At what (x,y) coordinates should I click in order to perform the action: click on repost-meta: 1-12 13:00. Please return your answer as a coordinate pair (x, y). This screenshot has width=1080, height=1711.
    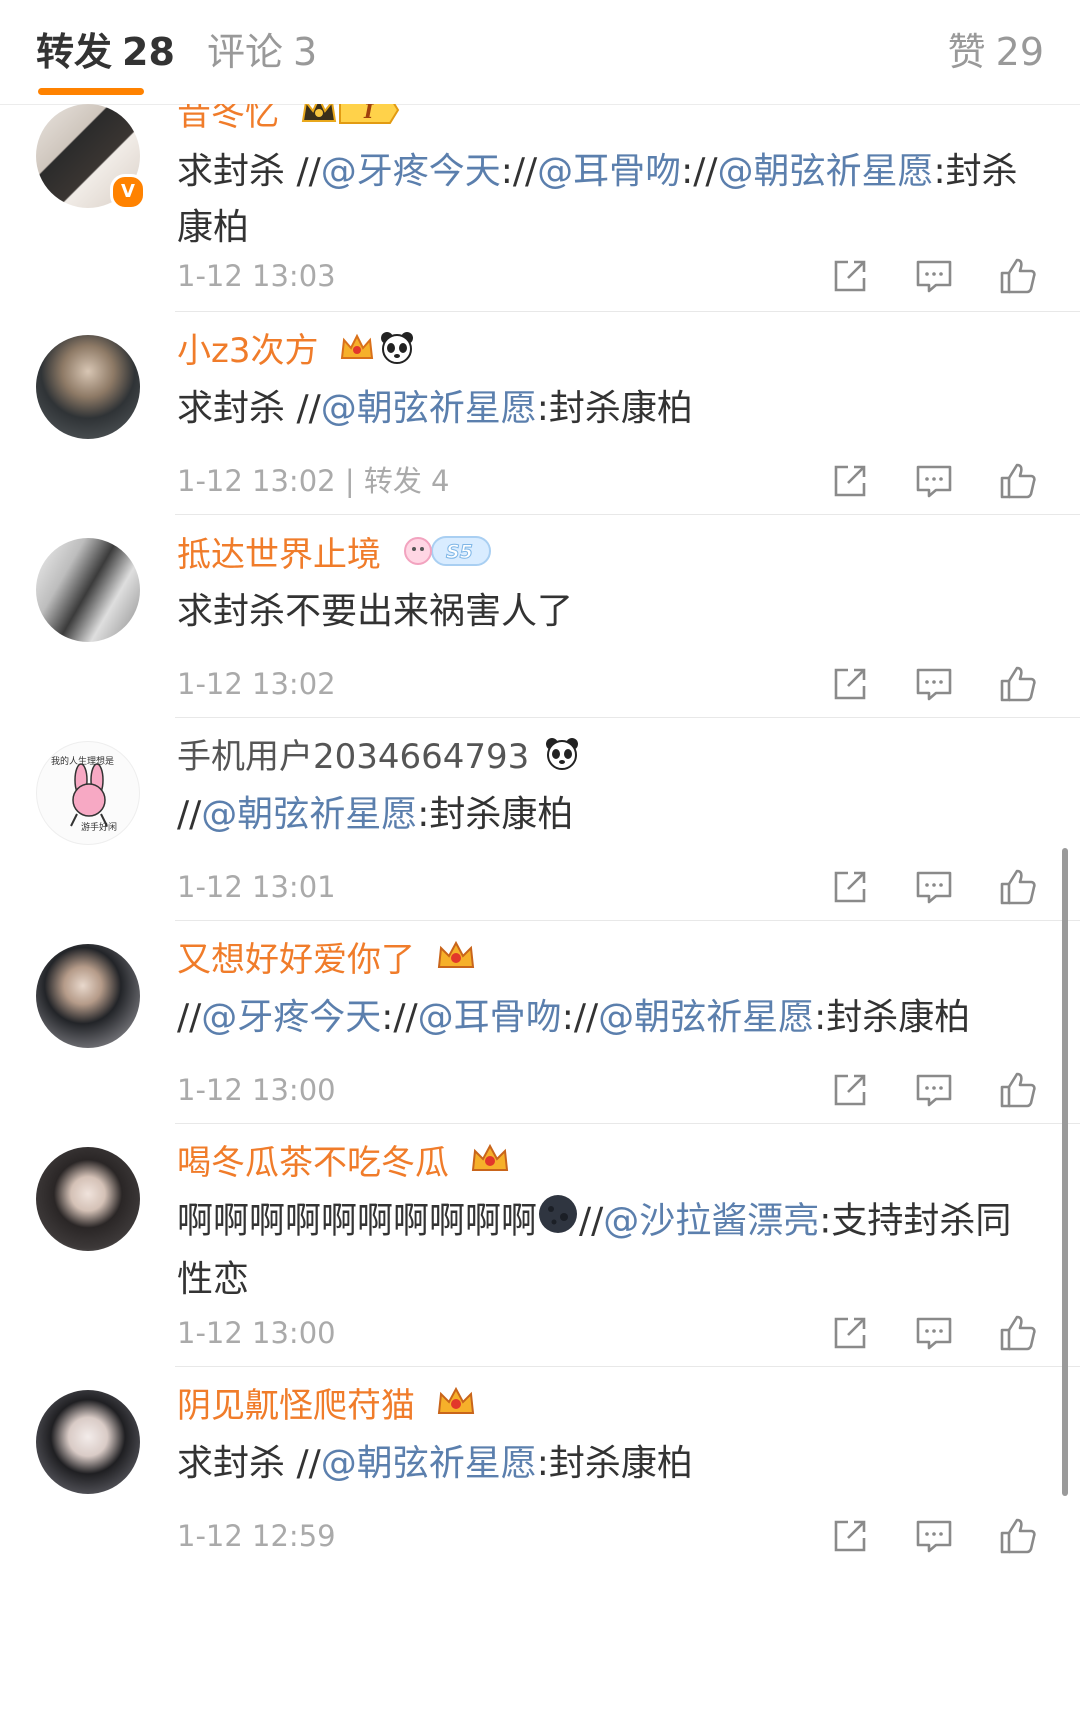
    Looking at the image, I should click on (256, 1333).